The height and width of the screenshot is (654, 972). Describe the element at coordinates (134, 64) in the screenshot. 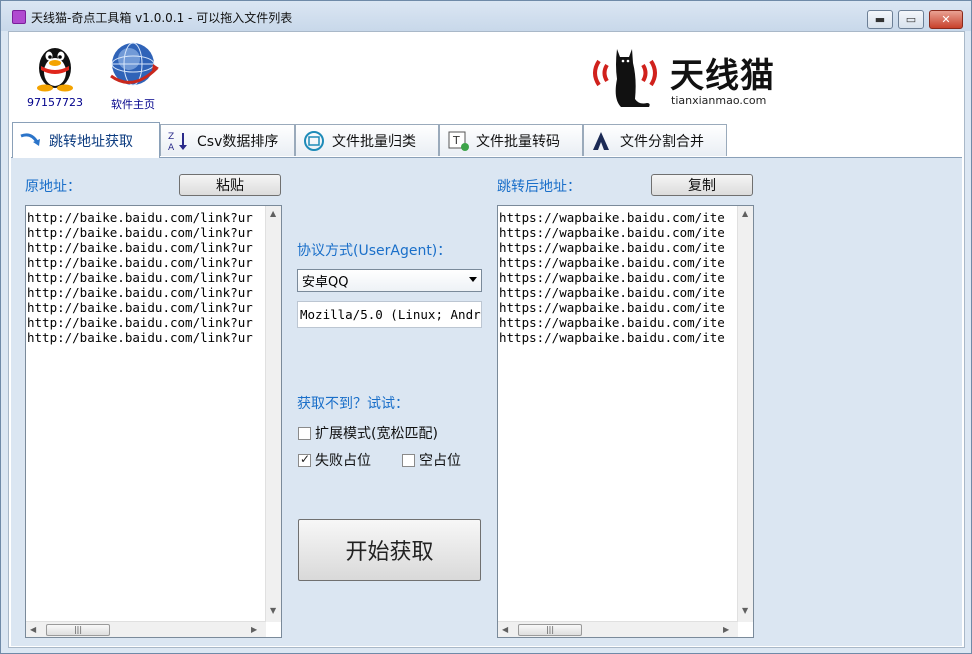

I see `globe-icon` at that location.